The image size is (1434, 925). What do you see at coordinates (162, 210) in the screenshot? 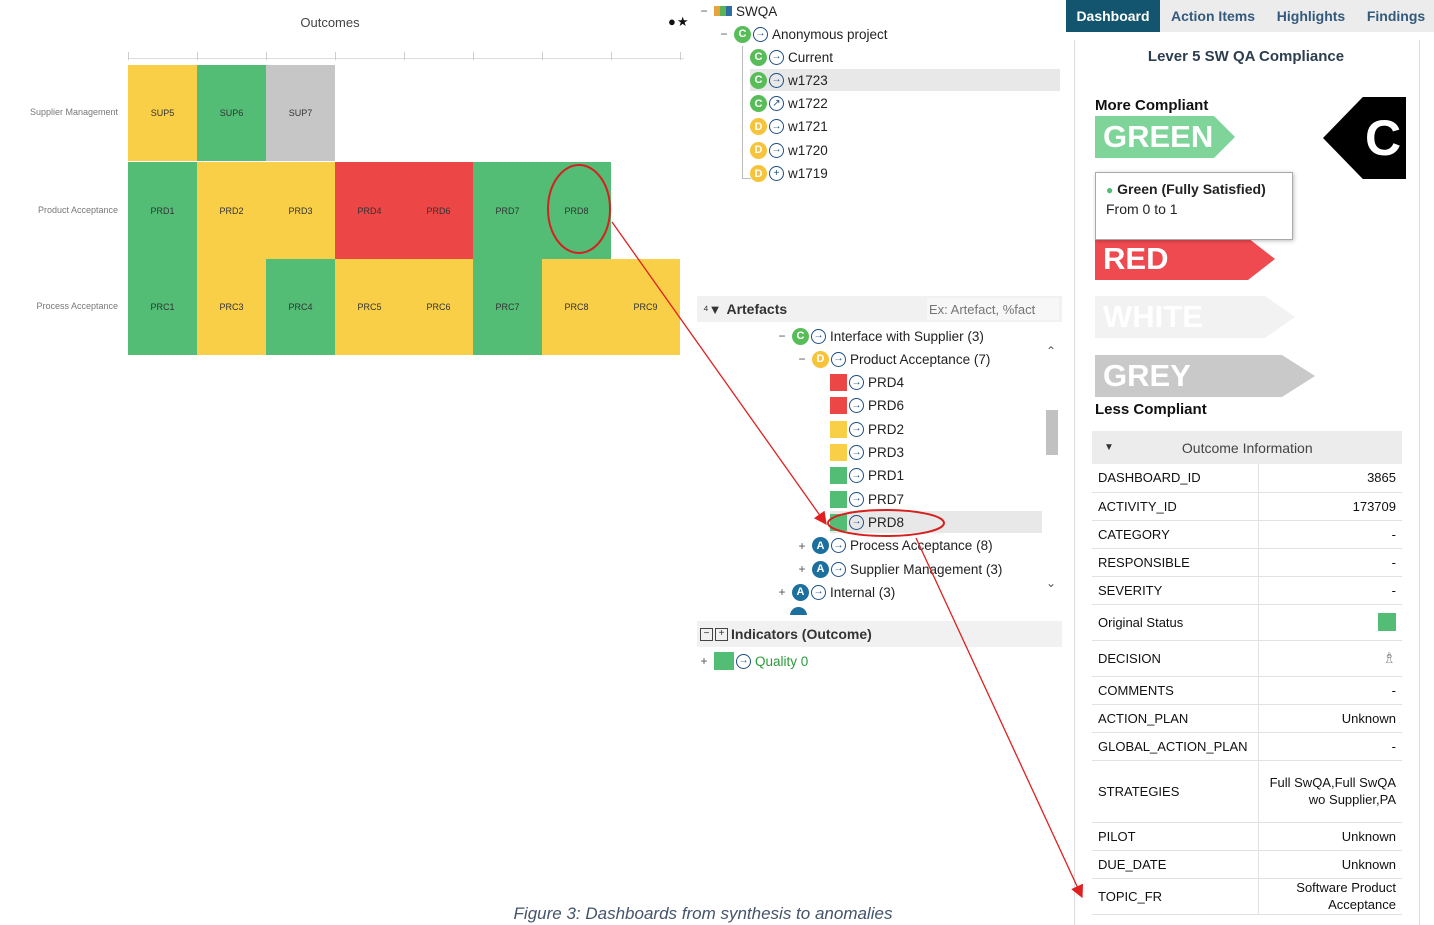
I see `heatmap-cell: PRD1` at bounding box center [162, 210].